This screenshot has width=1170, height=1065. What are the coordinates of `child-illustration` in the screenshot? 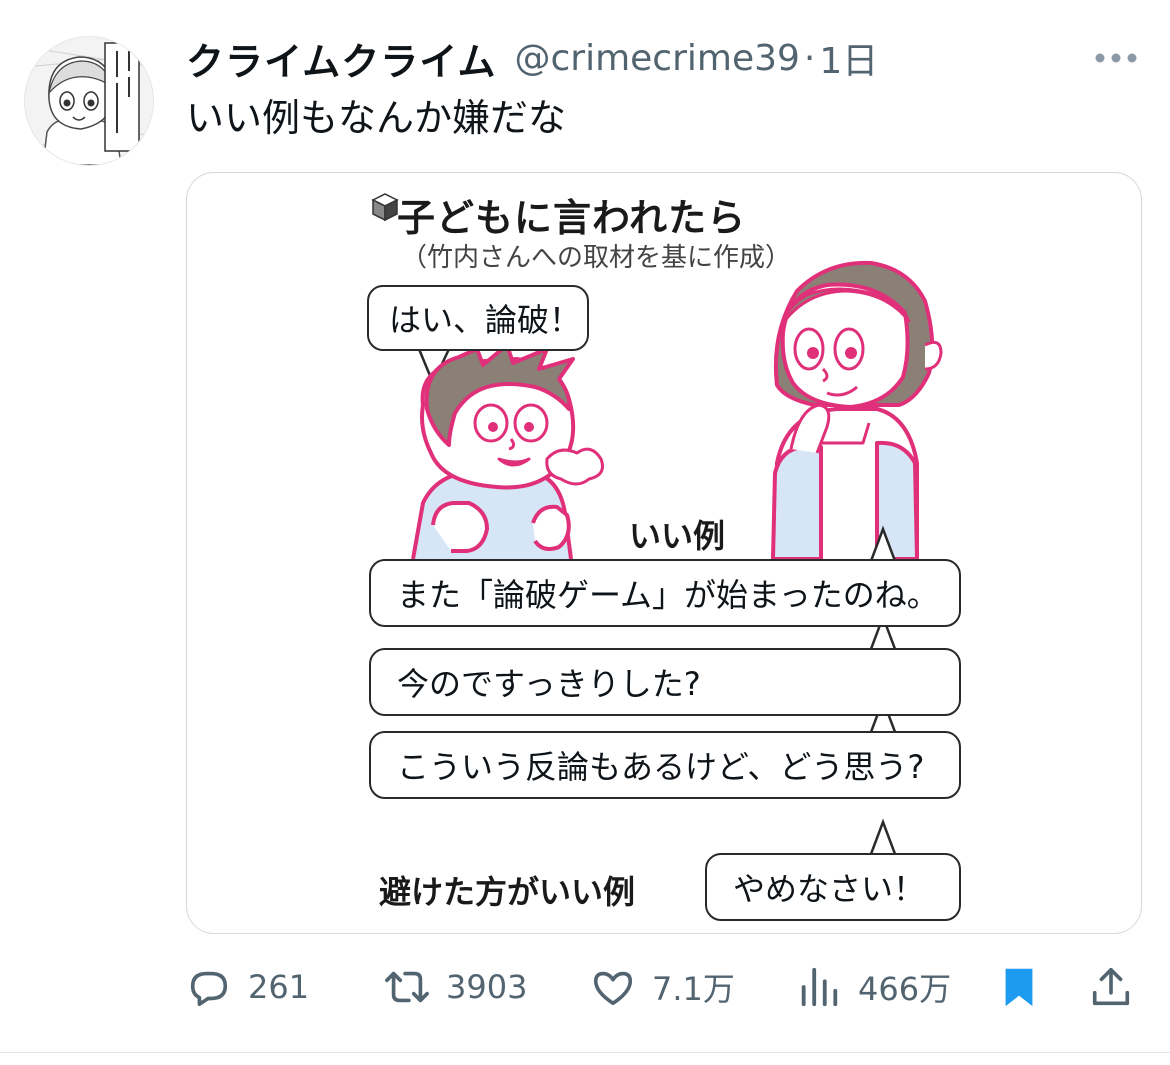 It's located at (507, 451).